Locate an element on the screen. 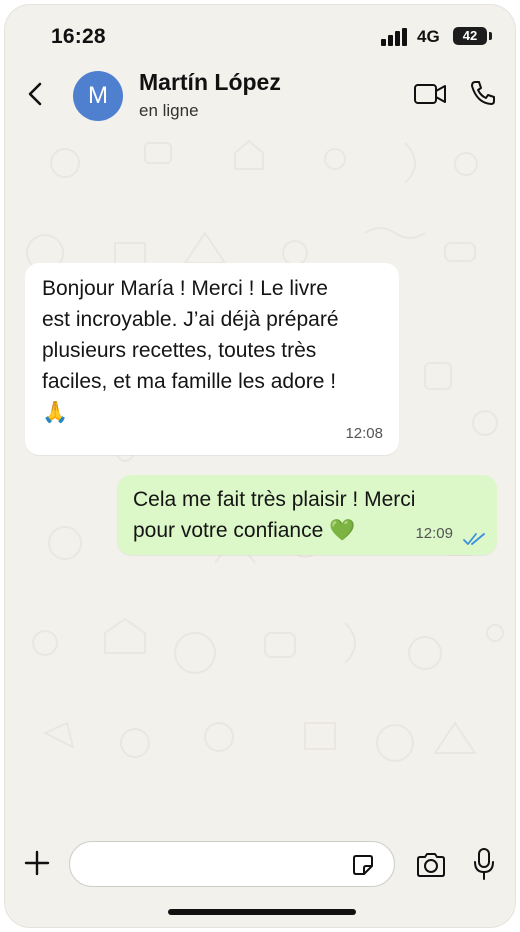 The height and width of the screenshot is (932, 520). chat-header: M Martín López en ligne is located at coordinates (260, 96).